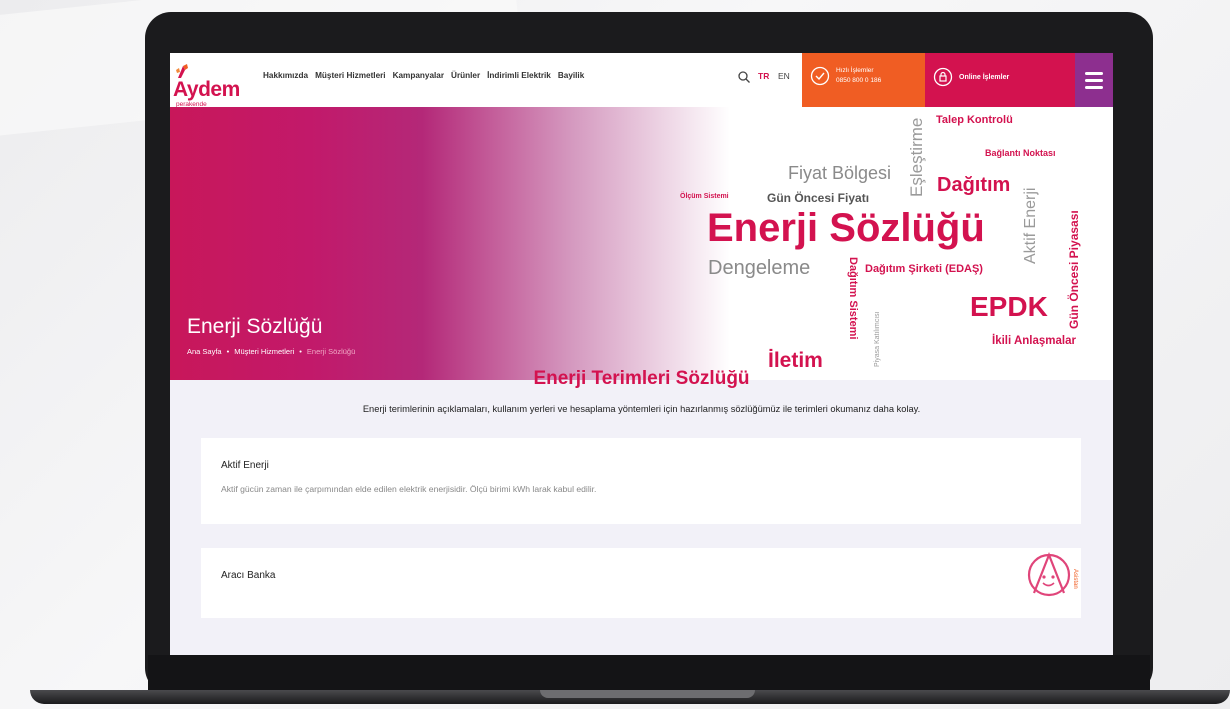  I want to click on hamburger-menu-button, so click(1094, 80).